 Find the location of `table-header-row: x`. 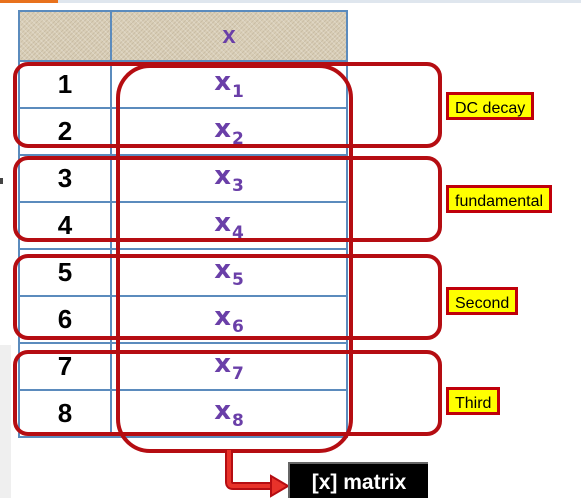

table-header-row: x is located at coordinates (183, 36).